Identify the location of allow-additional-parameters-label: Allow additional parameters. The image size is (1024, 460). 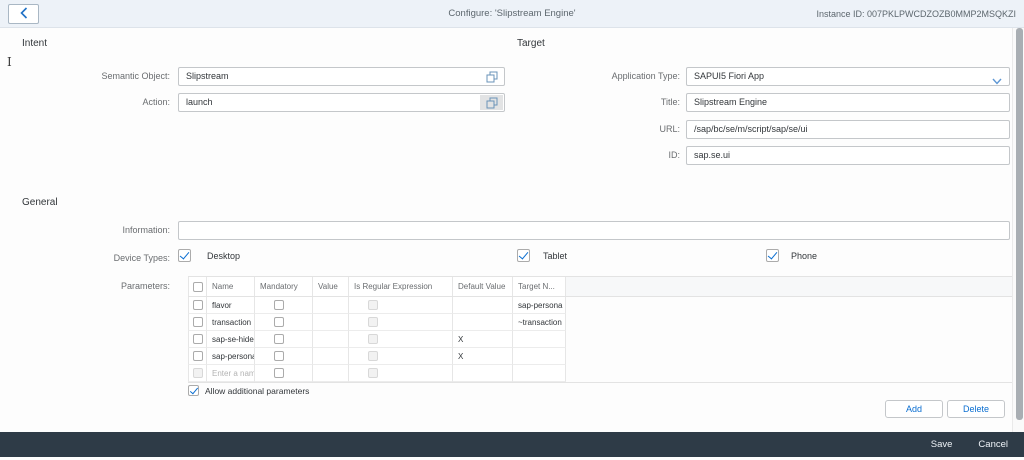
(257, 390).